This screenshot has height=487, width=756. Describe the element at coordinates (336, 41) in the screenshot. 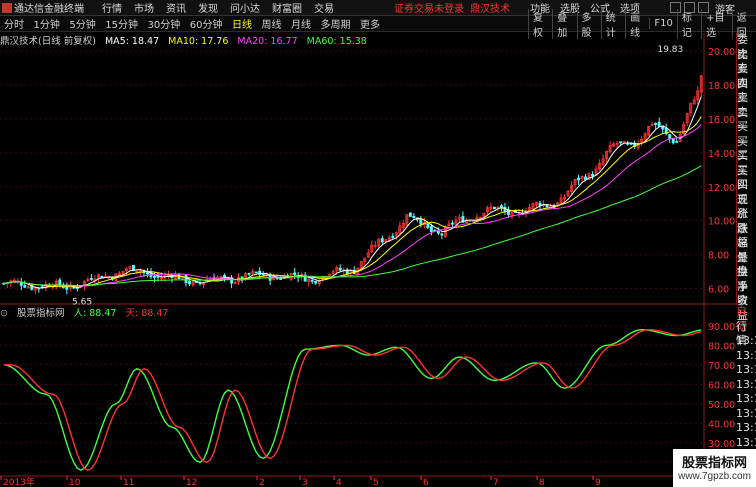

I see `ma60-label: MA60: 15.38` at that location.